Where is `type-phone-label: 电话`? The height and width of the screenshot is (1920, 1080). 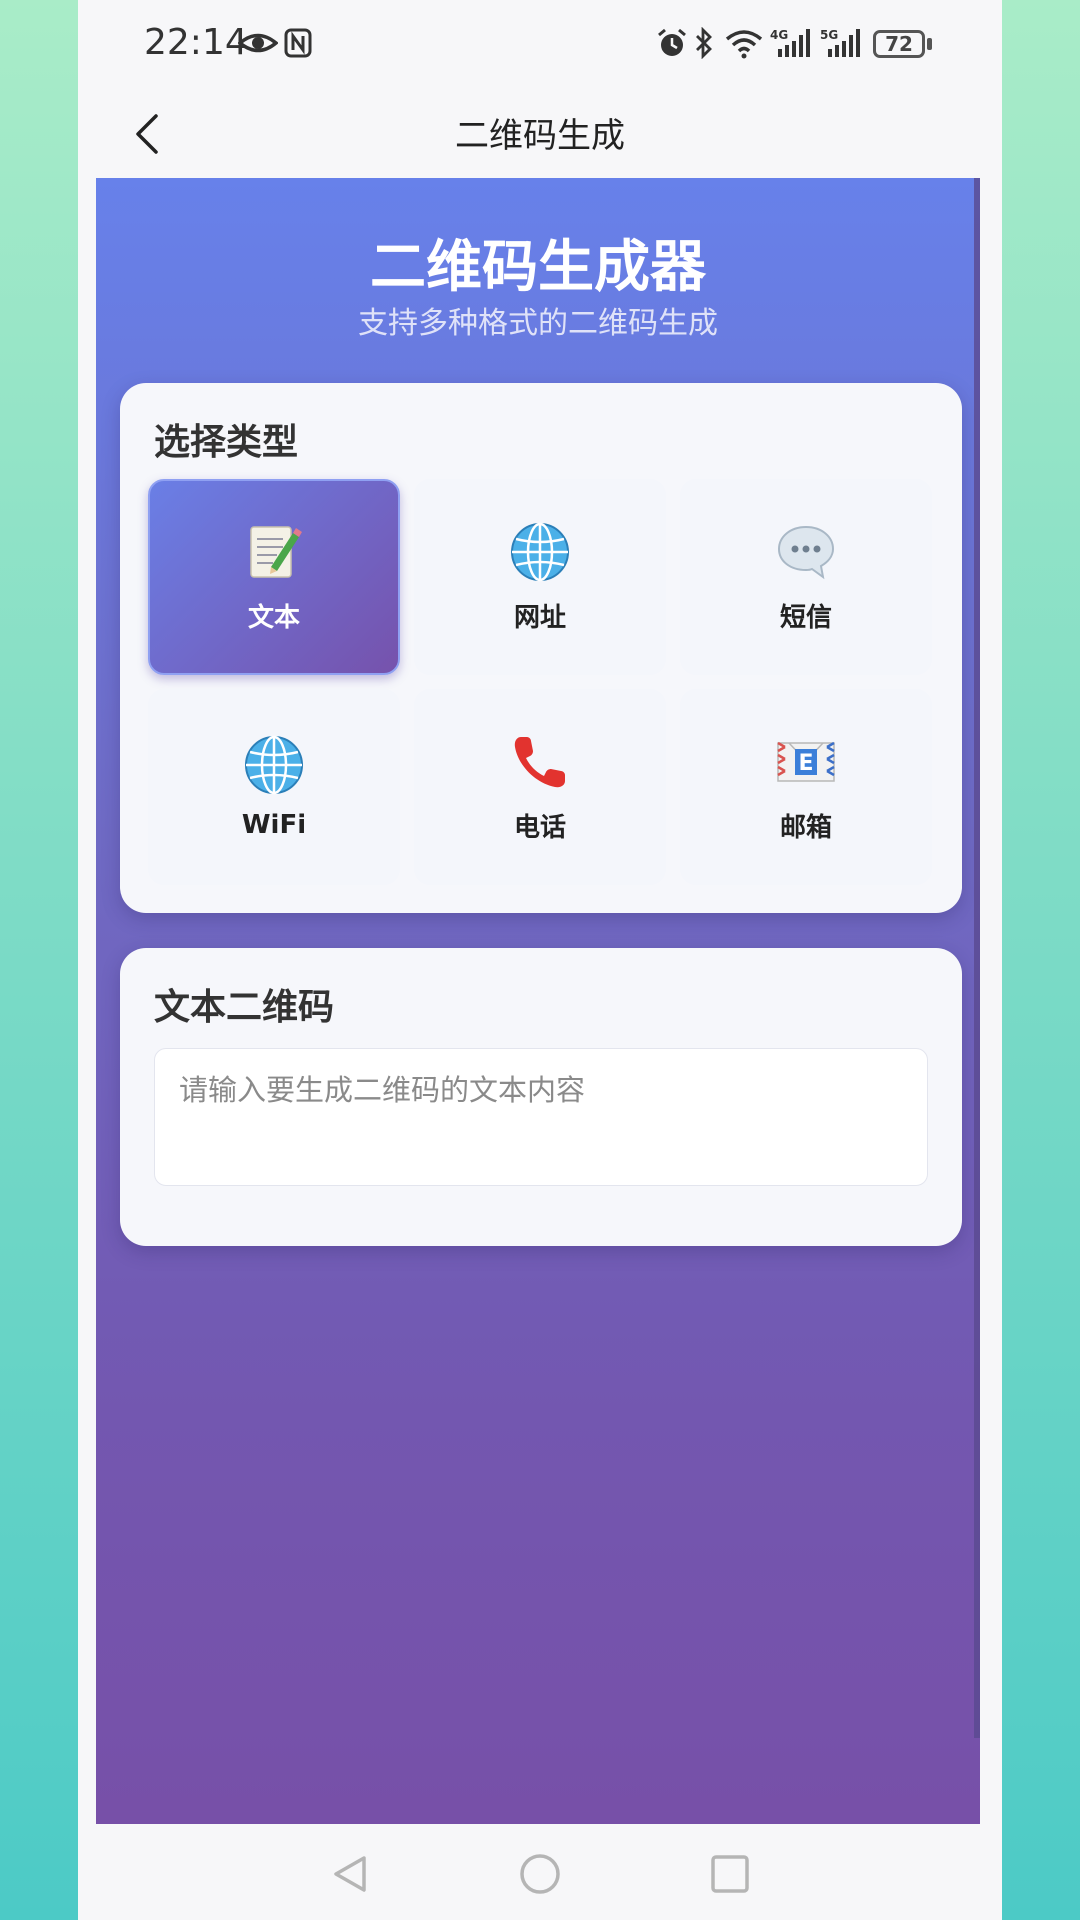 type-phone-label: 电话 is located at coordinates (539, 827).